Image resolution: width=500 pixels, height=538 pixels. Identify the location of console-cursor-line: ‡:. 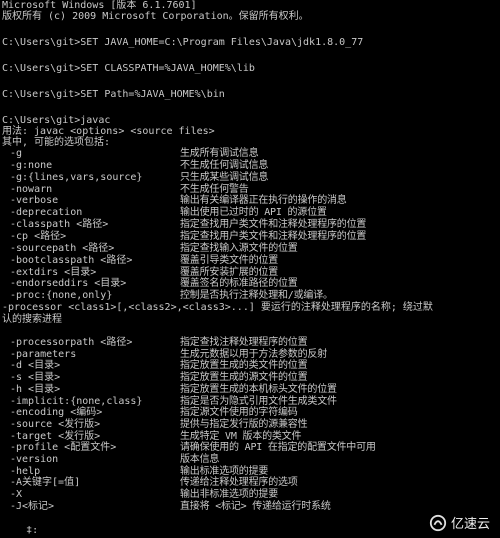
(20, 530).